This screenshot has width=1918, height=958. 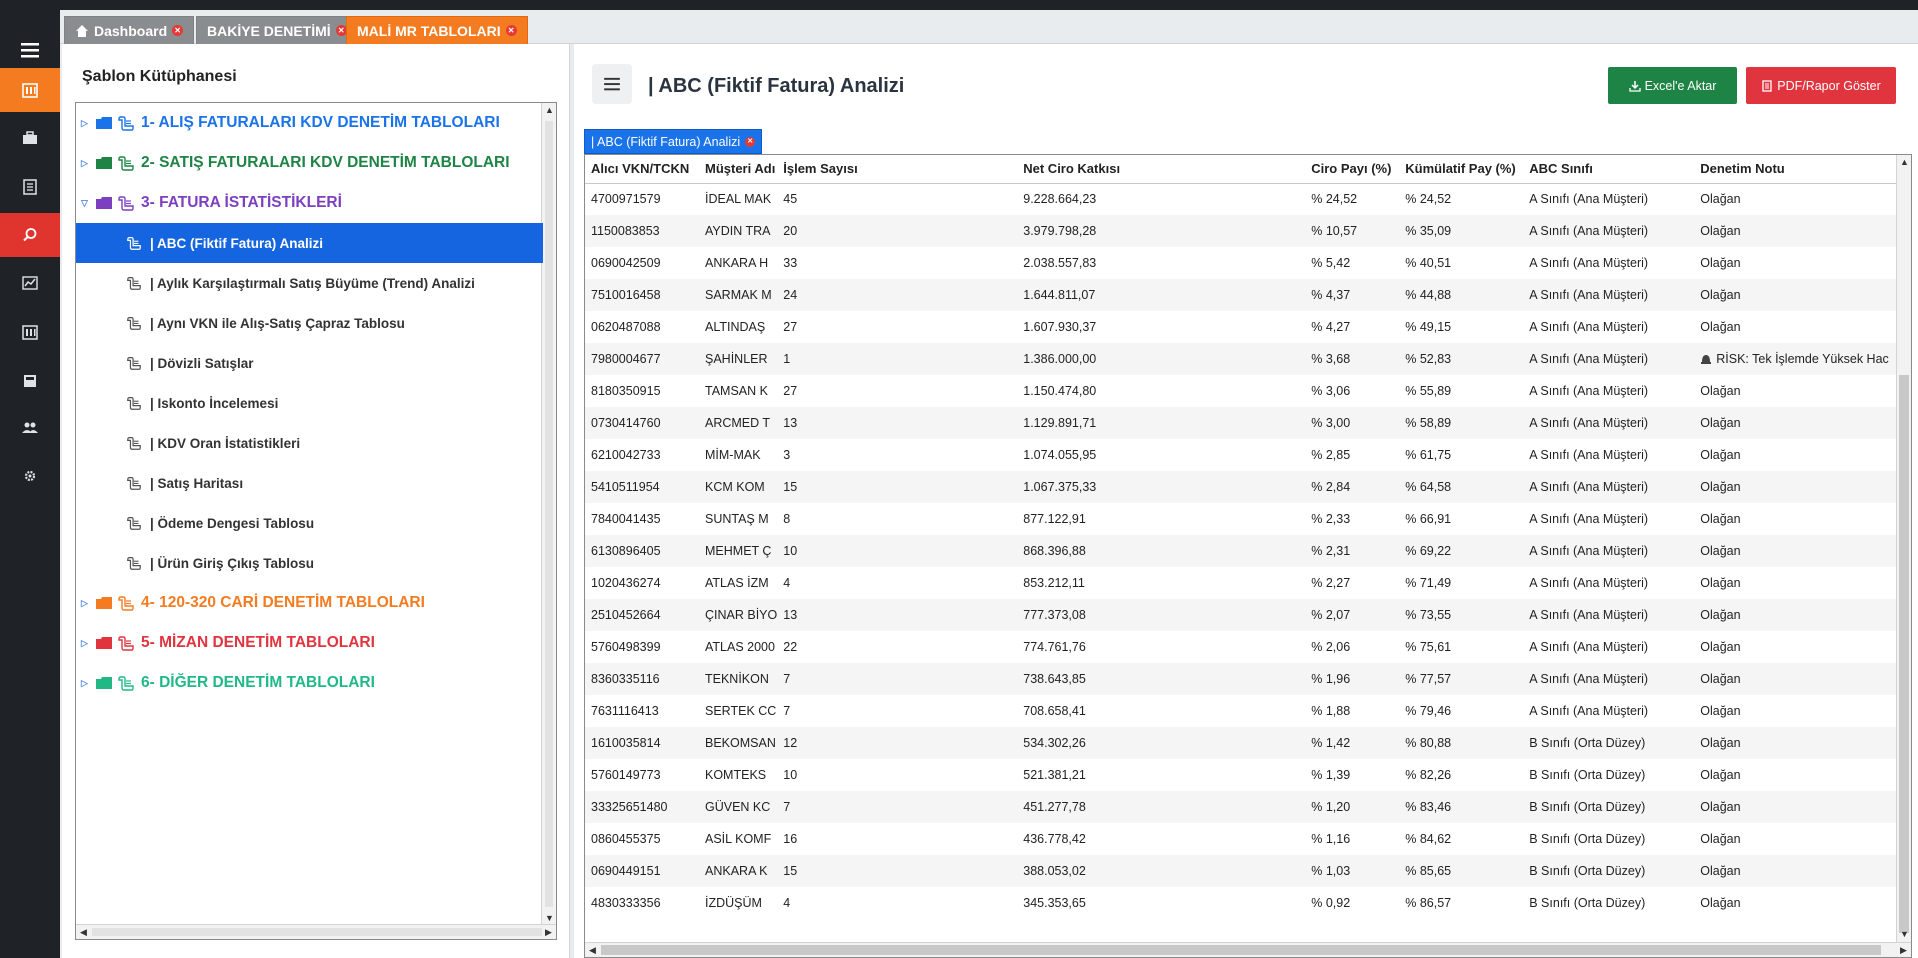 What do you see at coordinates (673, 141) in the screenshot?
I see `report-subtab: | ABC (Fiktif Fatura) Analizi ✕` at bounding box center [673, 141].